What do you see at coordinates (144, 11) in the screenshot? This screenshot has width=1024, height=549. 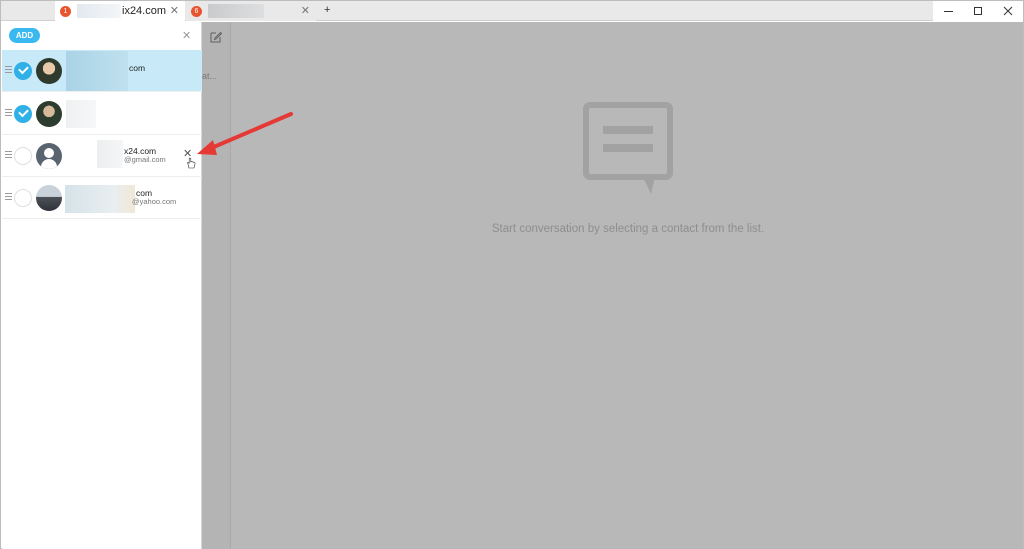 I see `tab-title: ix24.com` at bounding box center [144, 11].